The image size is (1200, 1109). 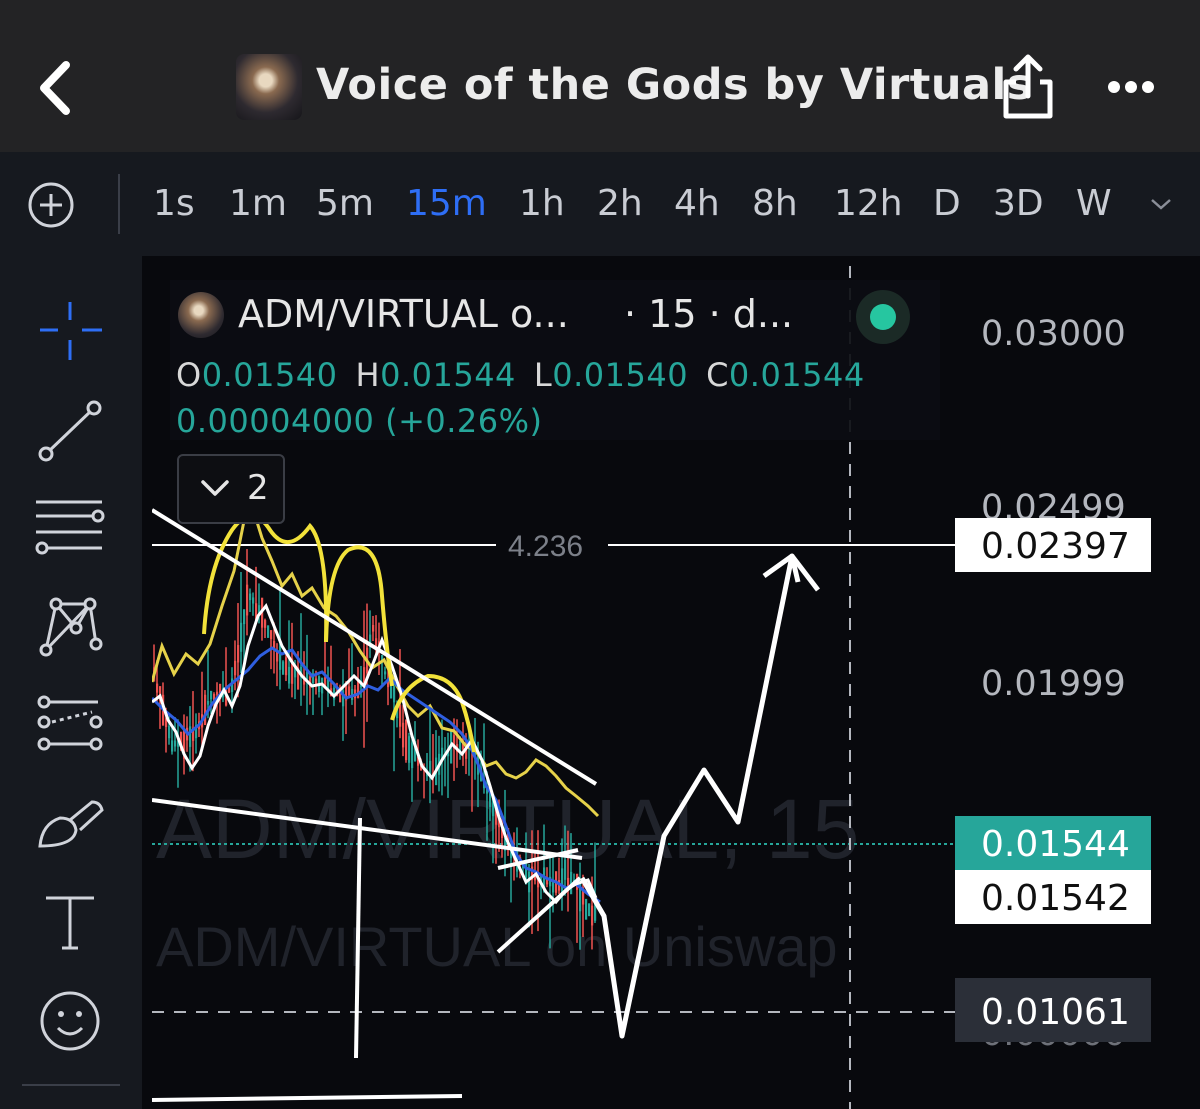 I want to click on indicators-toggle: 2, so click(x=231, y=489).